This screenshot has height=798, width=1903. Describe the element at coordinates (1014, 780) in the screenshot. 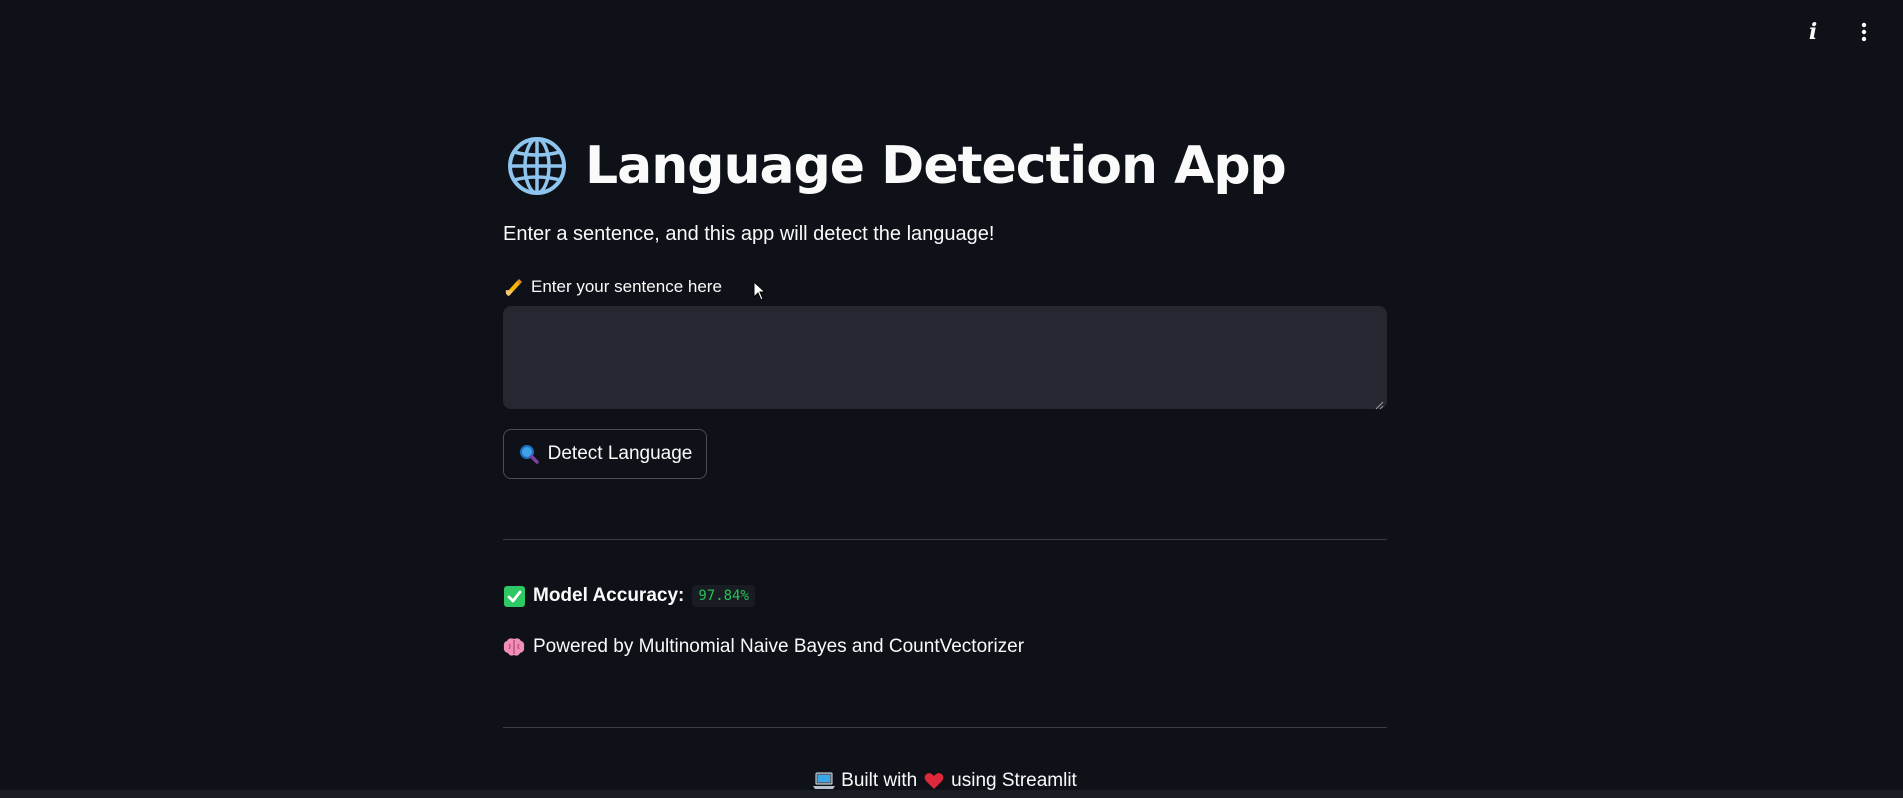

I see `footer-text-after: using Streamlit` at that location.